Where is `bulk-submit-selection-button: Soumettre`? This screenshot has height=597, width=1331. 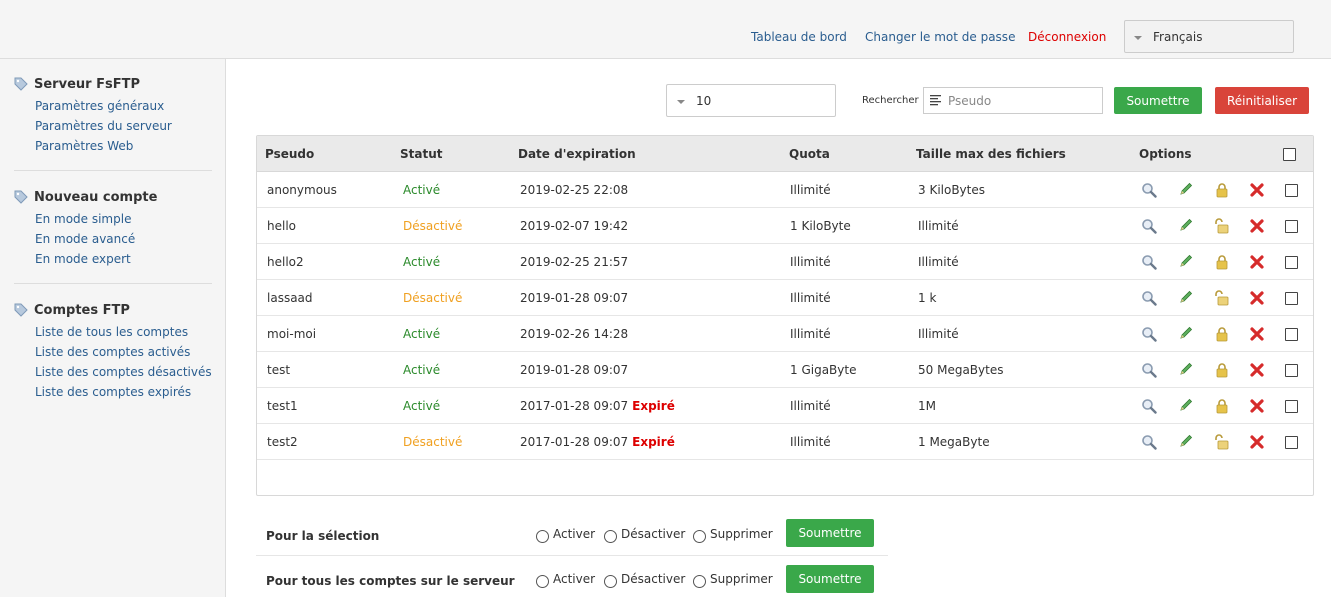 bulk-submit-selection-button: Soumettre is located at coordinates (830, 533).